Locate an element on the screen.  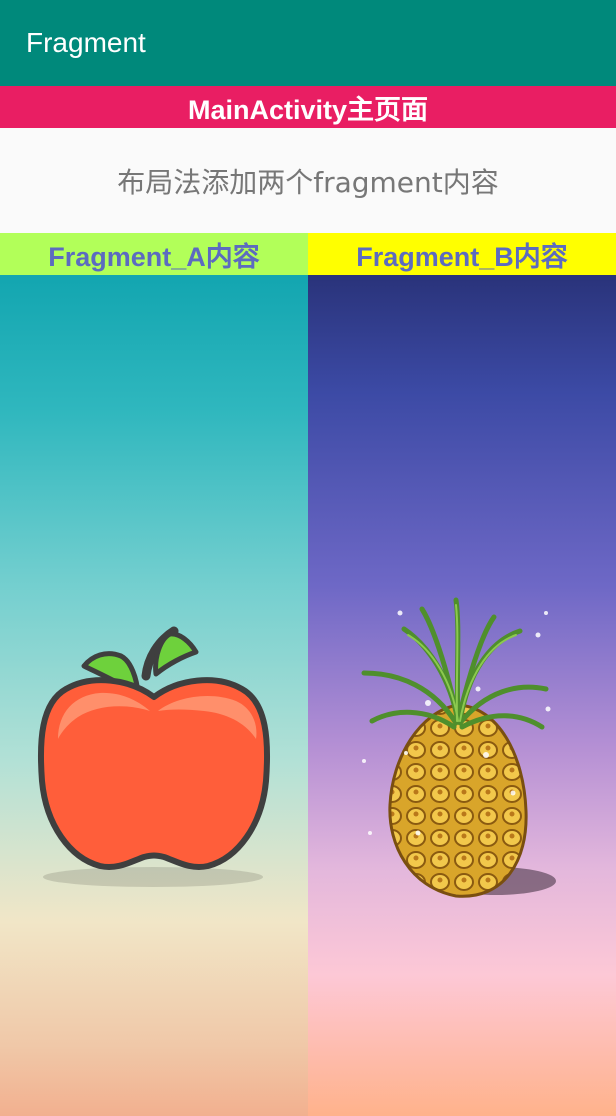
main-activity-title: MainActivity主页面 is located at coordinates (308, 109).